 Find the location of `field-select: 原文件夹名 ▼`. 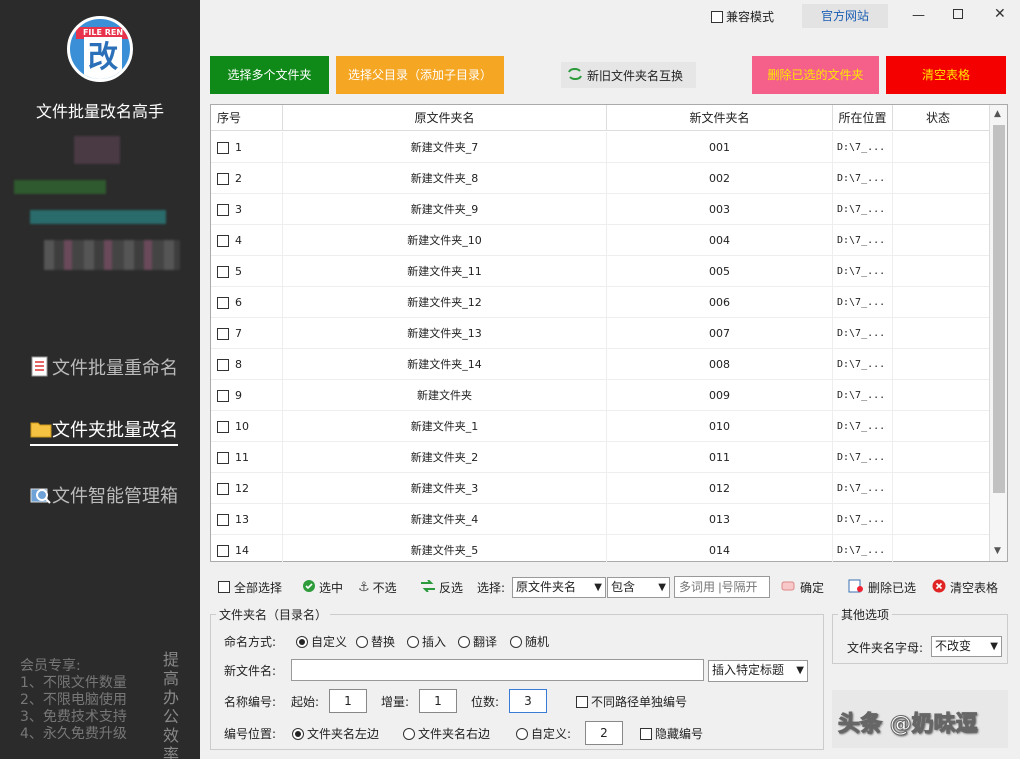

field-select: 原文件夹名 ▼ is located at coordinates (559, 587).